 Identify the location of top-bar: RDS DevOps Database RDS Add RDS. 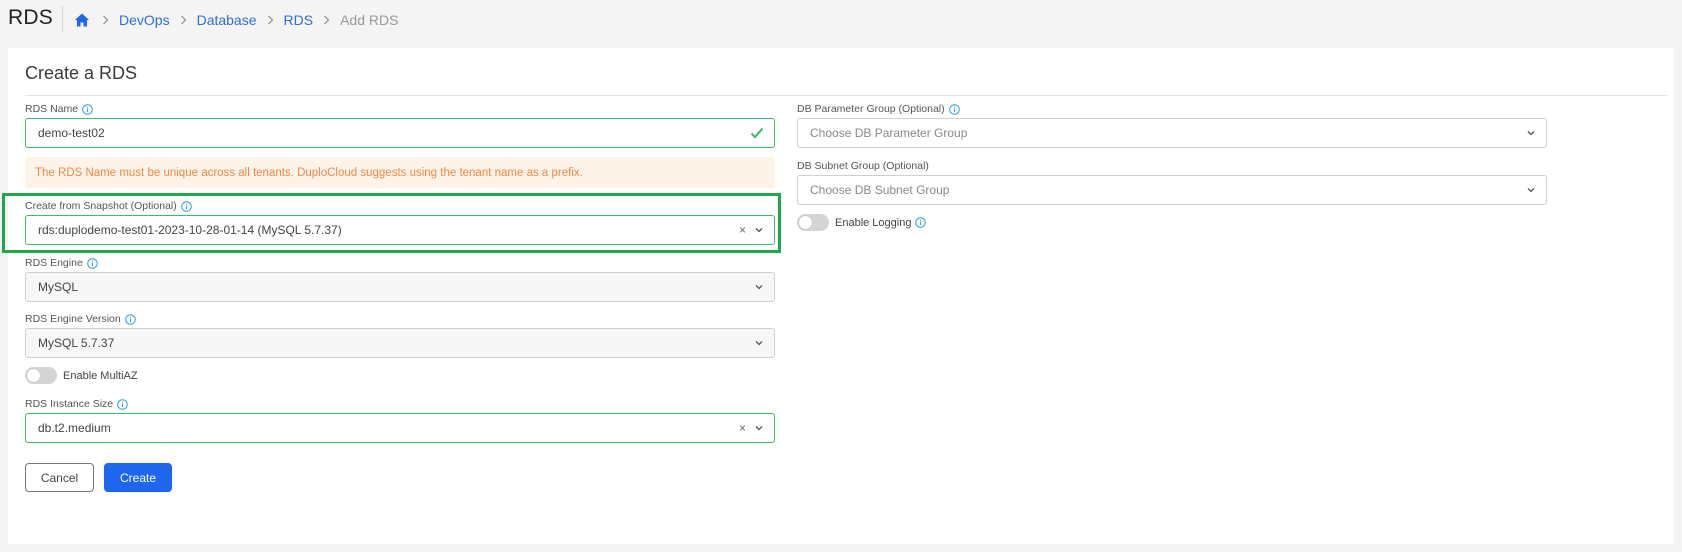
(841, 20).